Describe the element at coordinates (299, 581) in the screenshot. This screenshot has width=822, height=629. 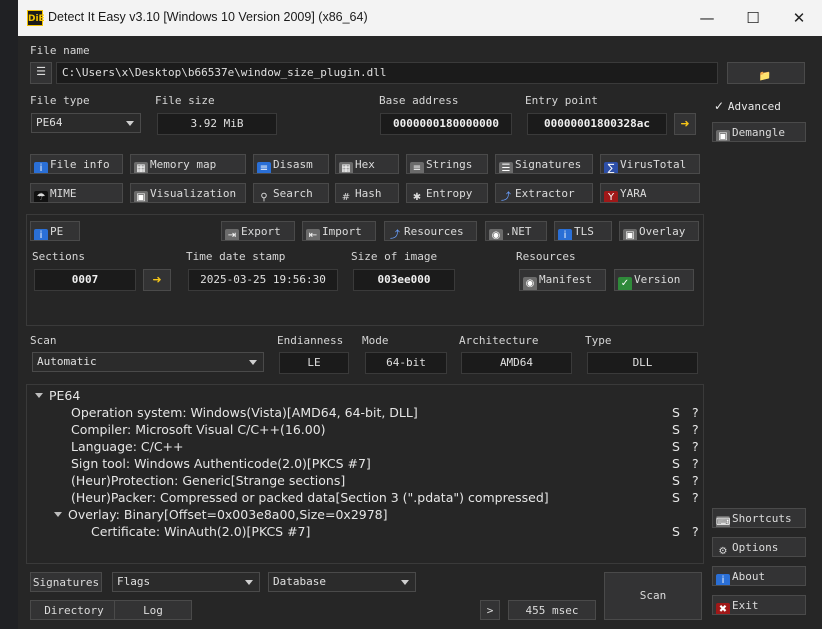
I see `database-value: Database` at that location.